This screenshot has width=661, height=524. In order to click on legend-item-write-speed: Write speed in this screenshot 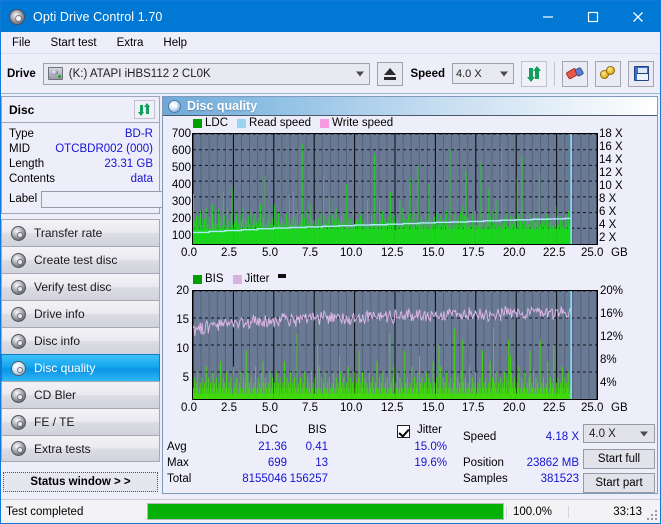, I will do `click(356, 123)`.